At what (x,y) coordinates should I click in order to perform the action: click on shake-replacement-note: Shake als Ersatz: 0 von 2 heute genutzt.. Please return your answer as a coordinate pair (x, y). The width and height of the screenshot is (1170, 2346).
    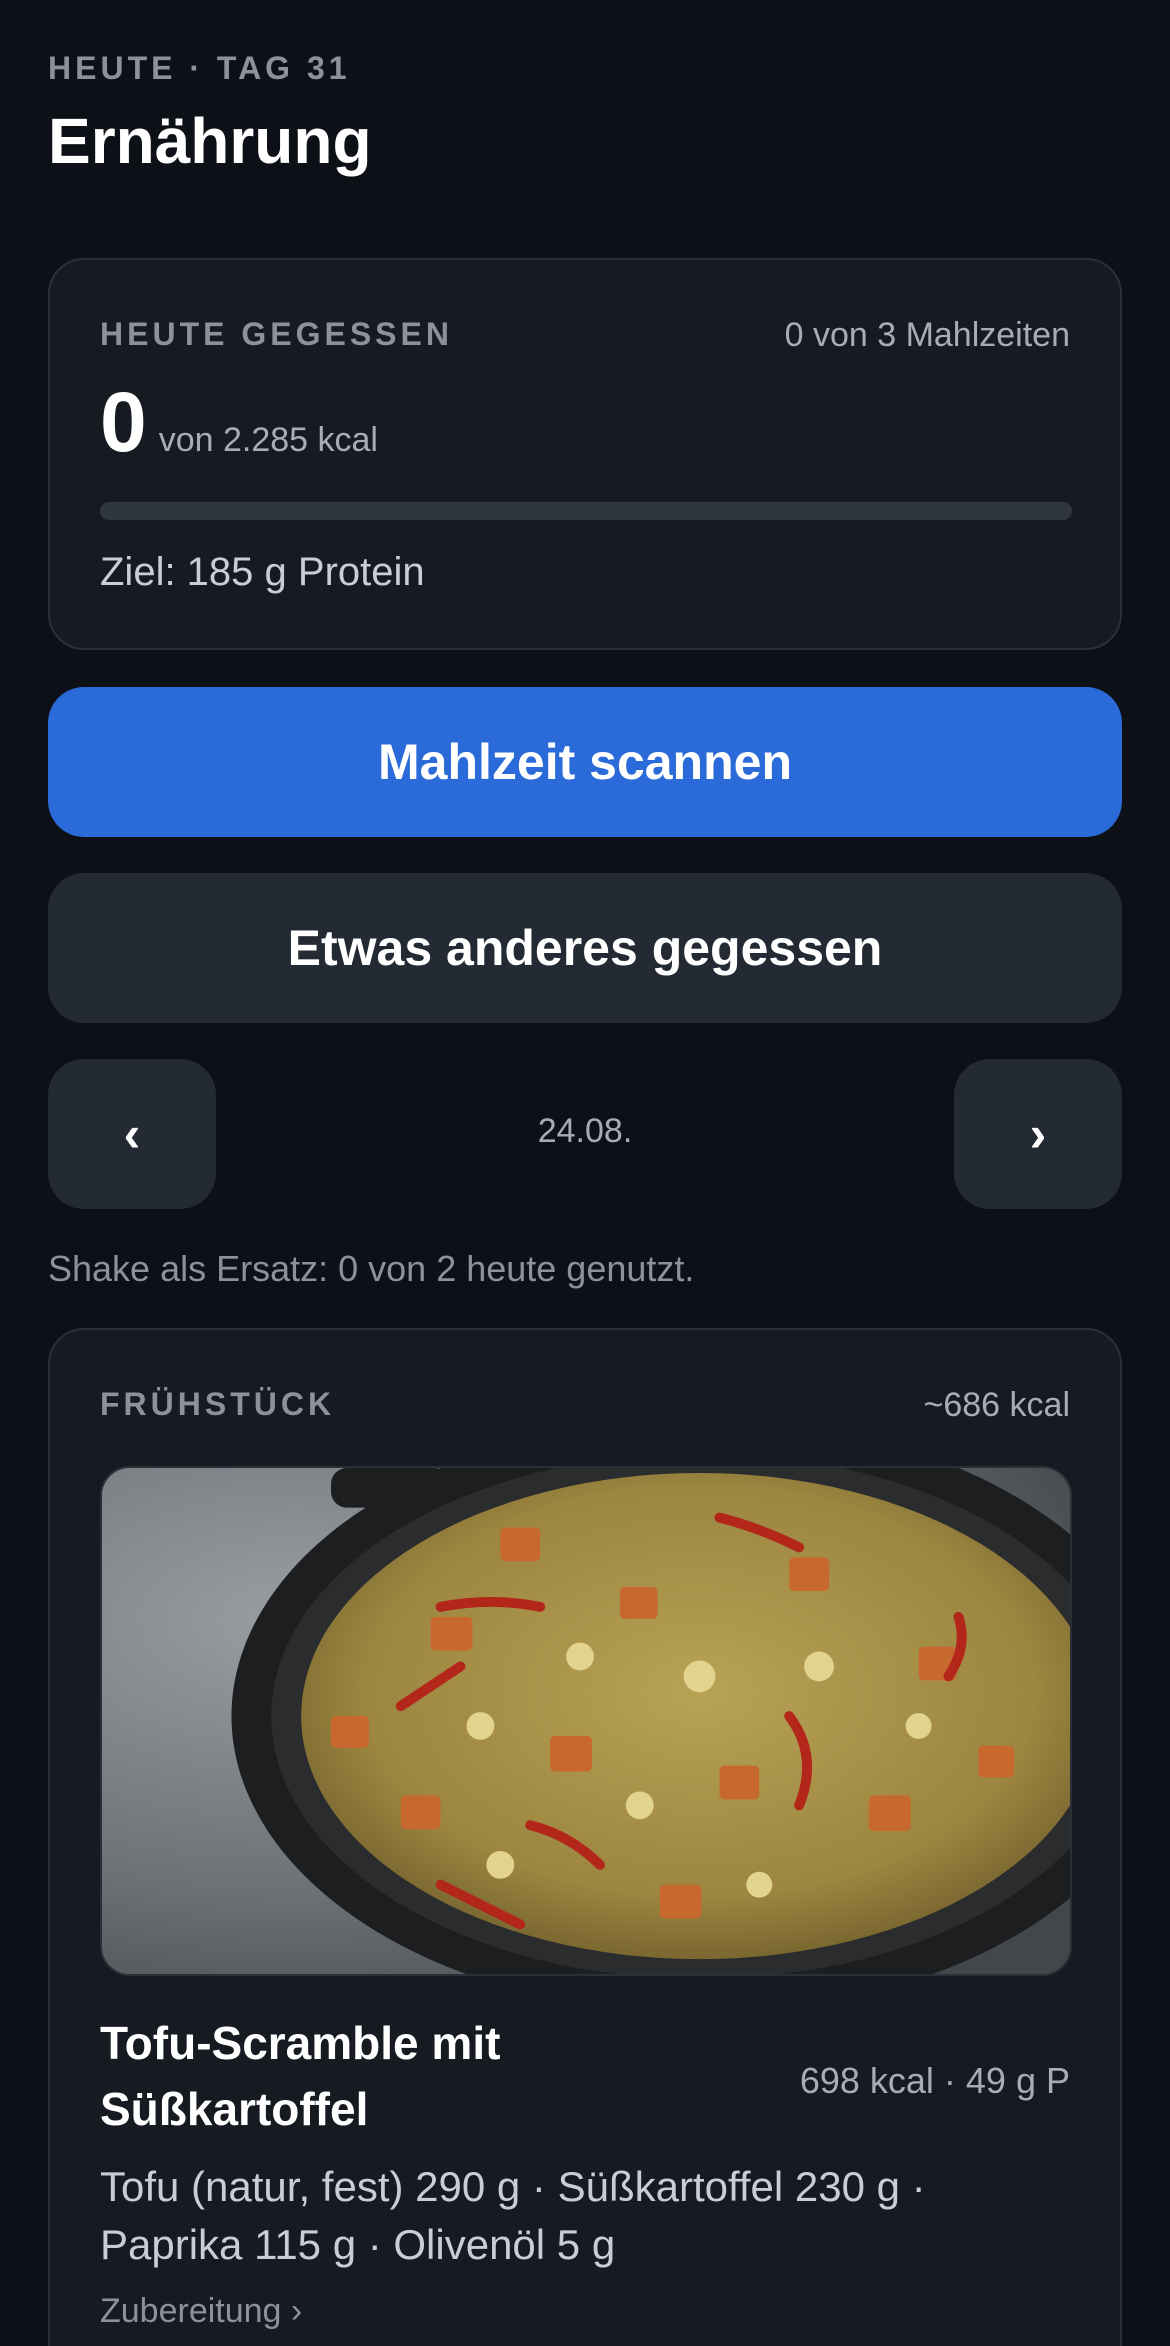
    Looking at the image, I should click on (371, 1268).